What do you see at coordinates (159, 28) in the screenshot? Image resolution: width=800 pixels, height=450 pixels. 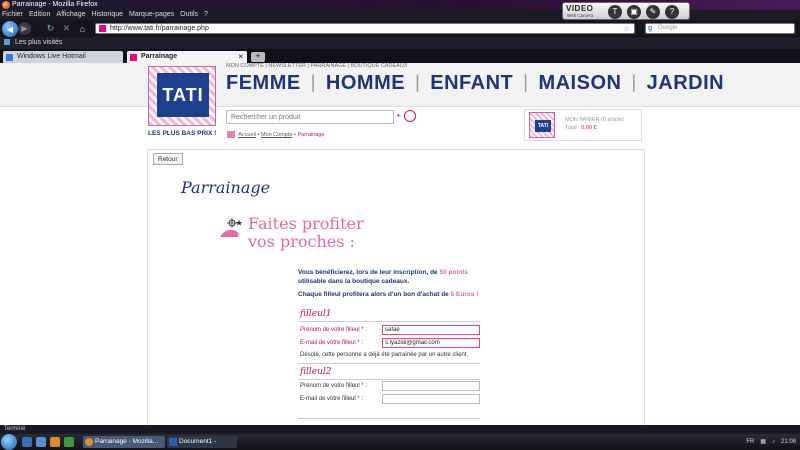 I see `url-text: http://www.tati.fr/parrainage.php` at bounding box center [159, 28].